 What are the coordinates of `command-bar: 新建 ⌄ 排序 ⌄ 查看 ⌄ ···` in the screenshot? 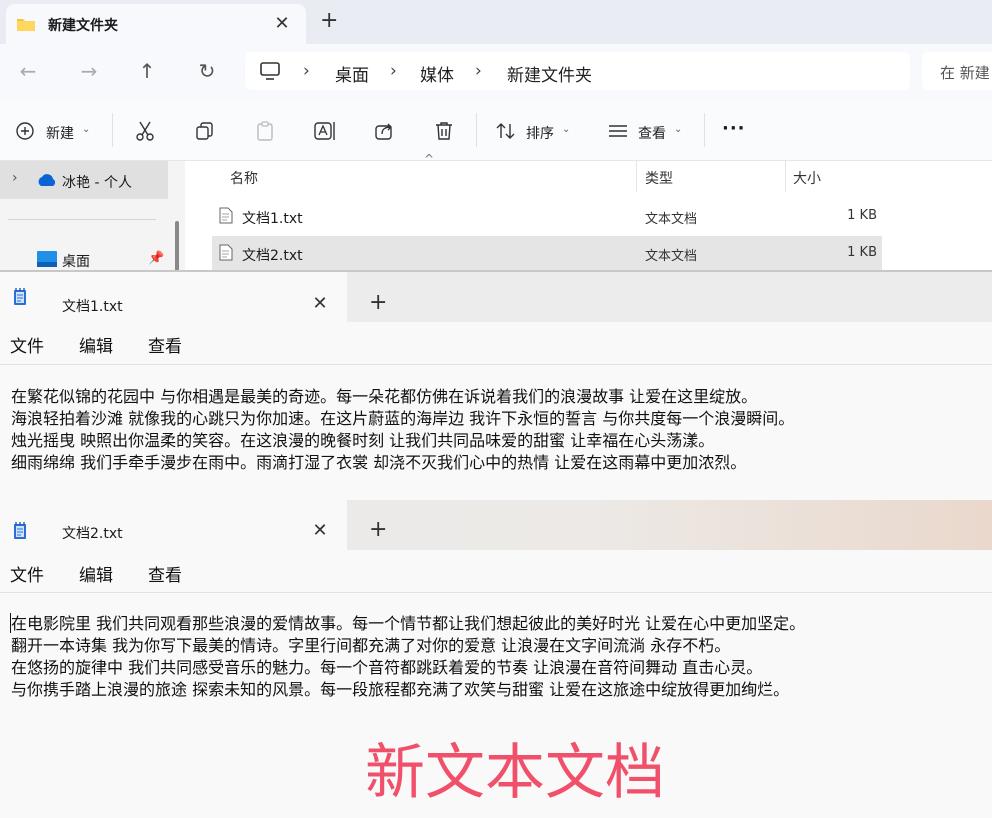 It's located at (496, 130).